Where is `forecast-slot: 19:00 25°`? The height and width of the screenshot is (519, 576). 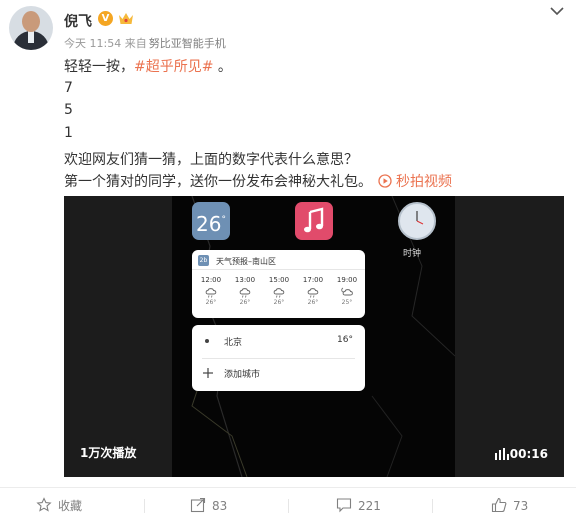 forecast-slot: 19:00 25° is located at coordinates (347, 291).